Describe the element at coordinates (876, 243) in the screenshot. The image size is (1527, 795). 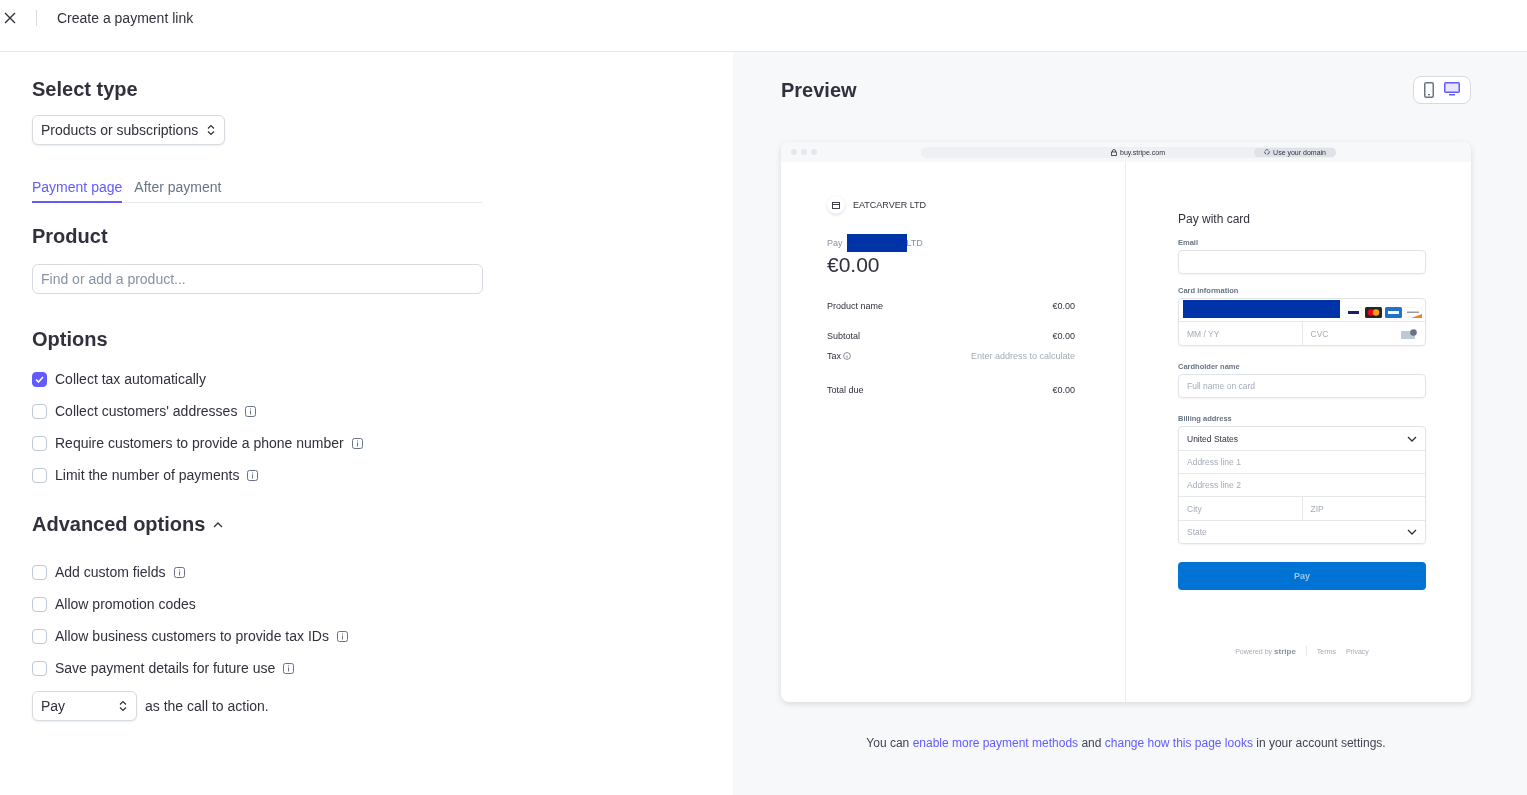
I see `redaction-block` at that location.